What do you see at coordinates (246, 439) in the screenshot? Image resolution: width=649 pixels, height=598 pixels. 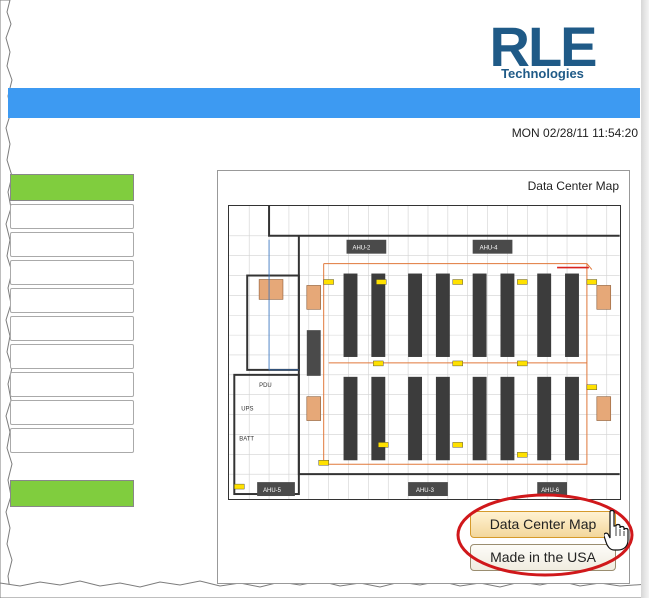 I see `label-batt: BATT` at bounding box center [246, 439].